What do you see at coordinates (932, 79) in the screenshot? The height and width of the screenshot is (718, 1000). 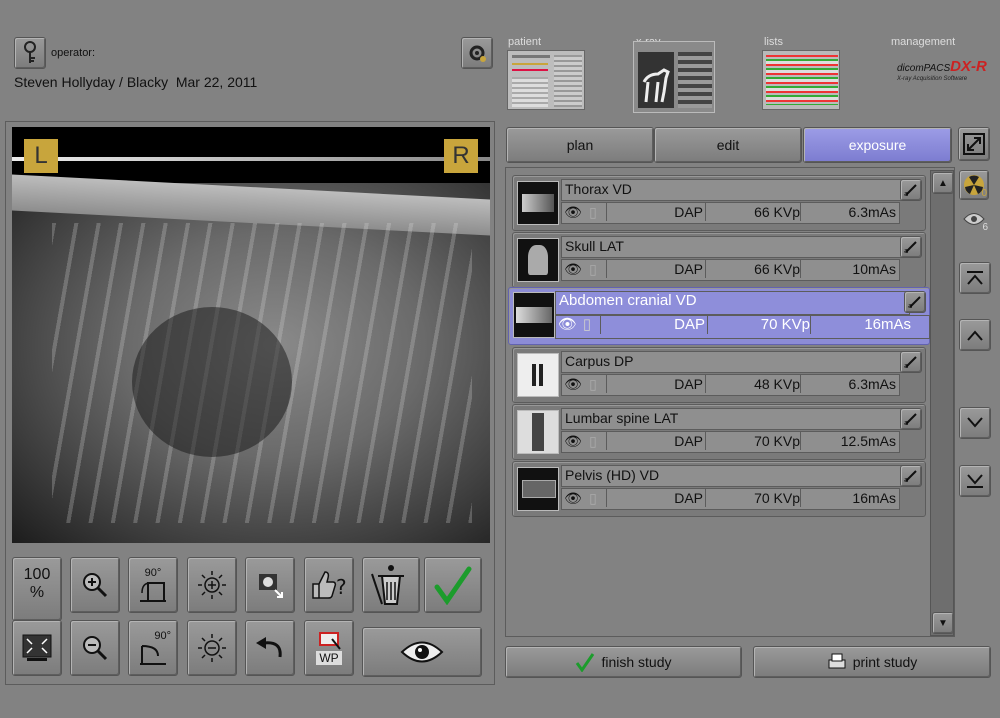 I see `brand-tagline: X-ray Acquisition Software` at bounding box center [932, 79].